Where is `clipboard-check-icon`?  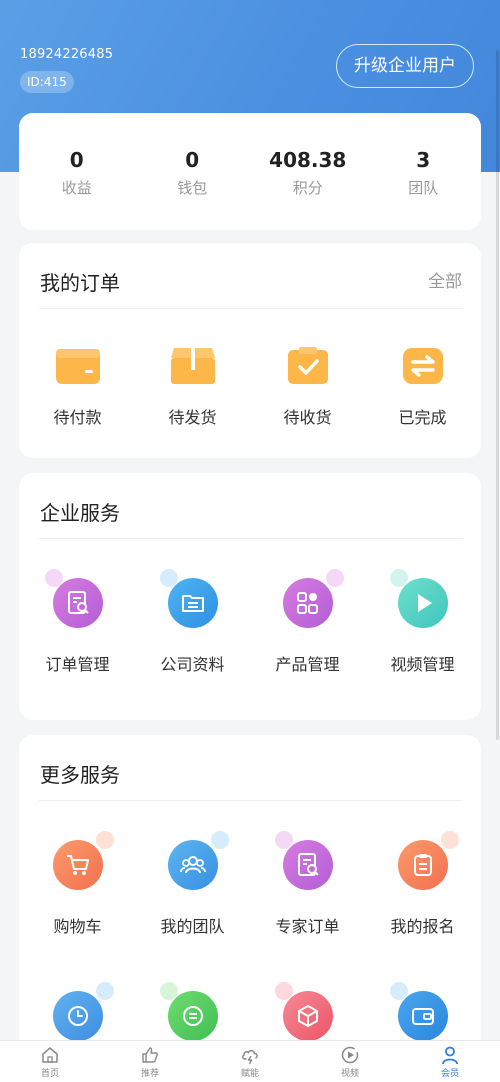
clipboard-check-icon is located at coordinates (308, 366).